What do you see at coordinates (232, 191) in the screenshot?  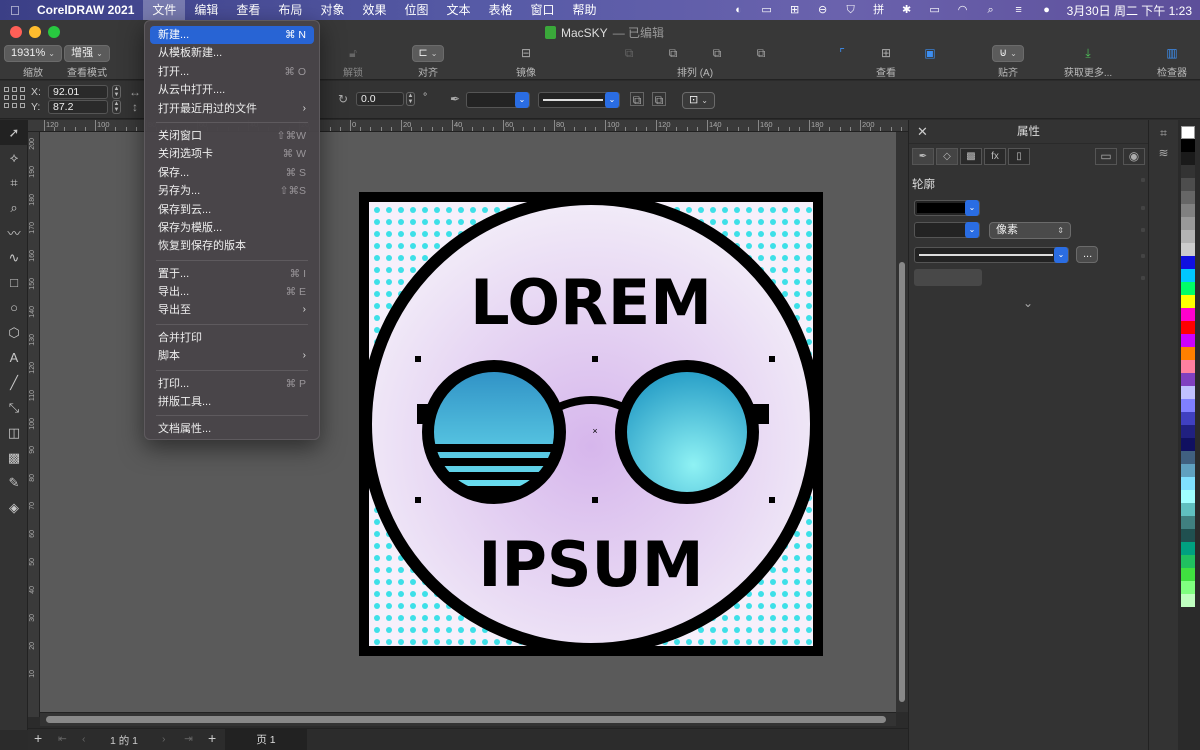 I see `file-menu-item: 另存为... ⇧⌘S` at bounding box center [232, 191].